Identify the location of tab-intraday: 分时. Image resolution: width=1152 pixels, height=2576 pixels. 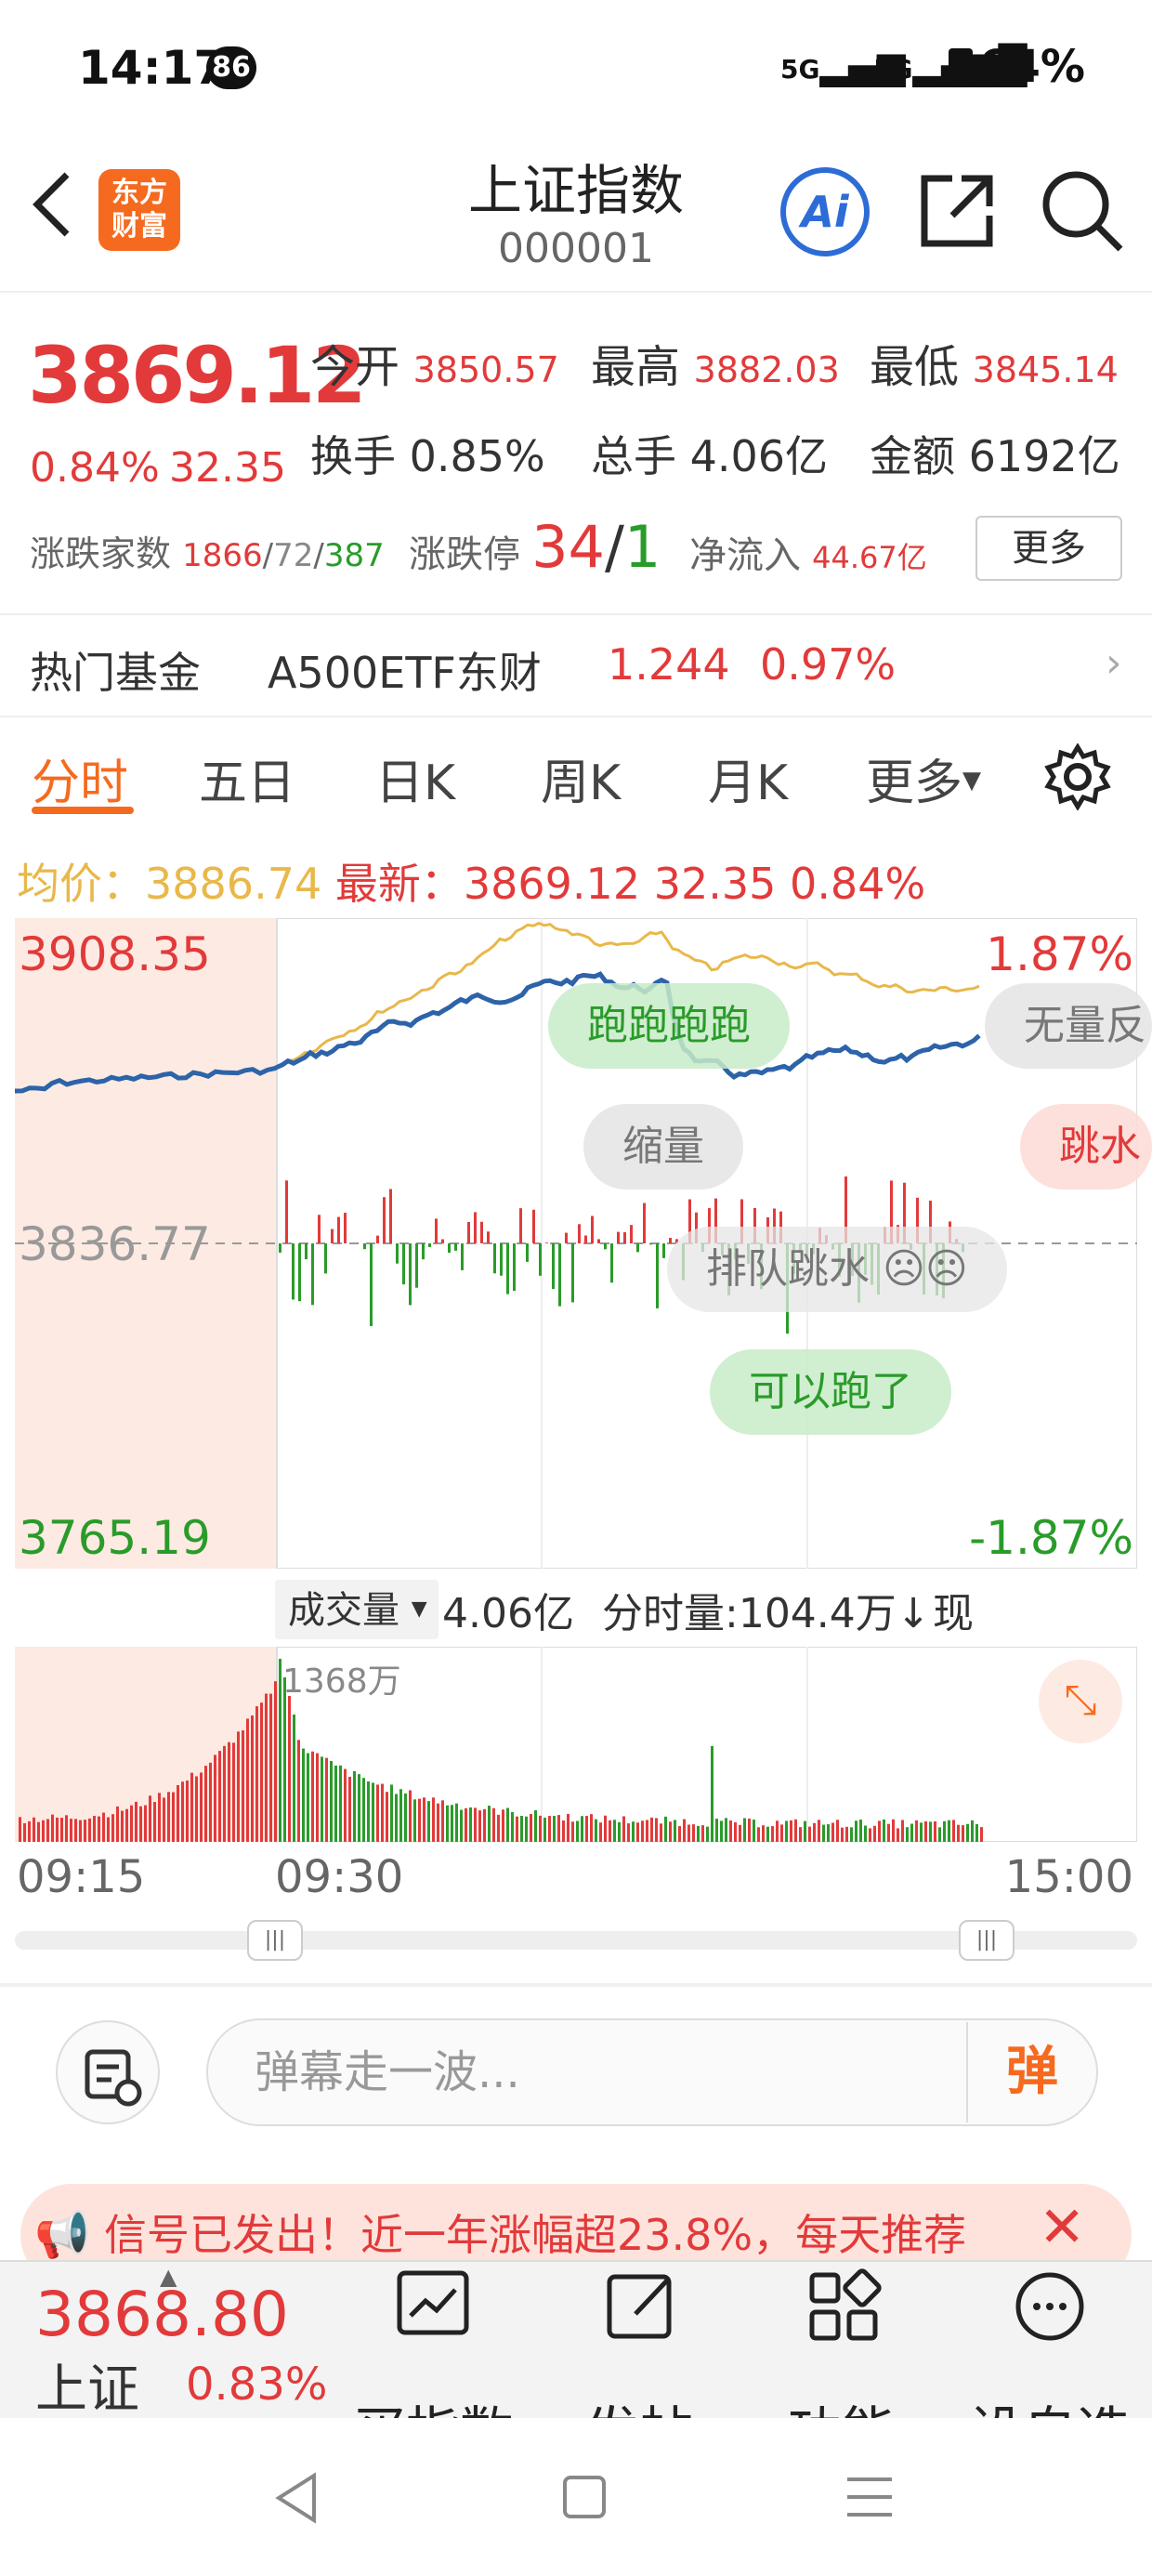
(80, 778).